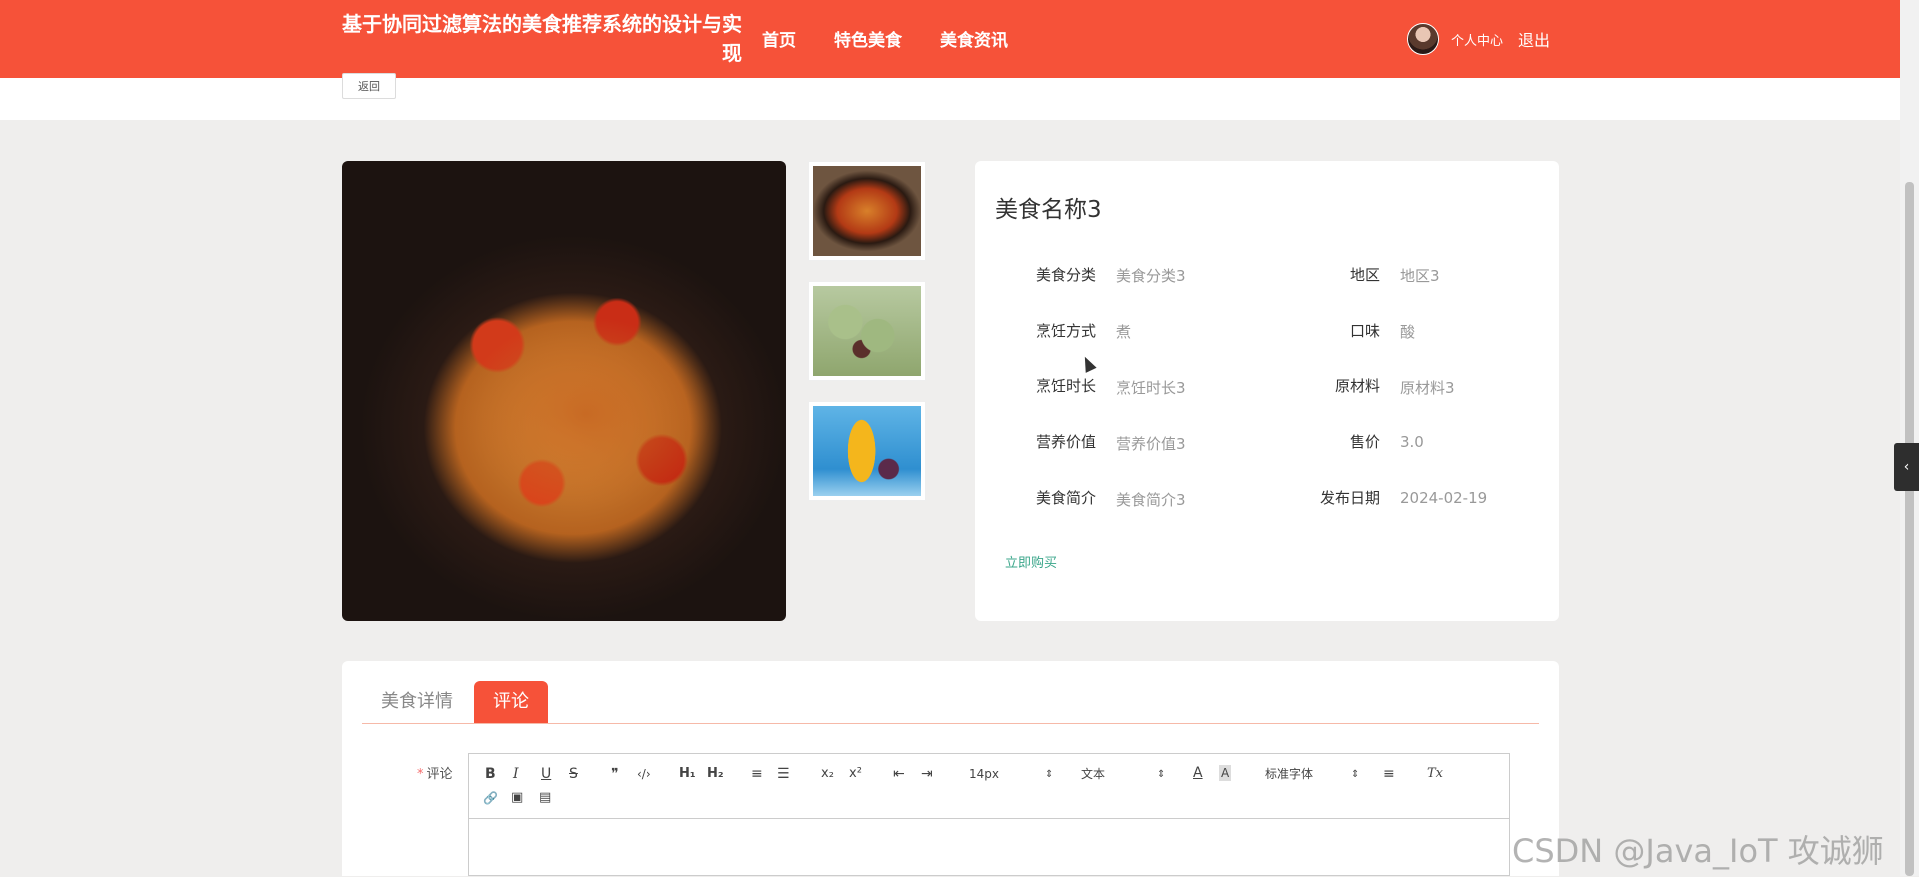 This screenshot has width=1919, height=877. I want to click on csdn-watermark: CSDN @Java_IoT 攻诚狮, so click(1698, 851).